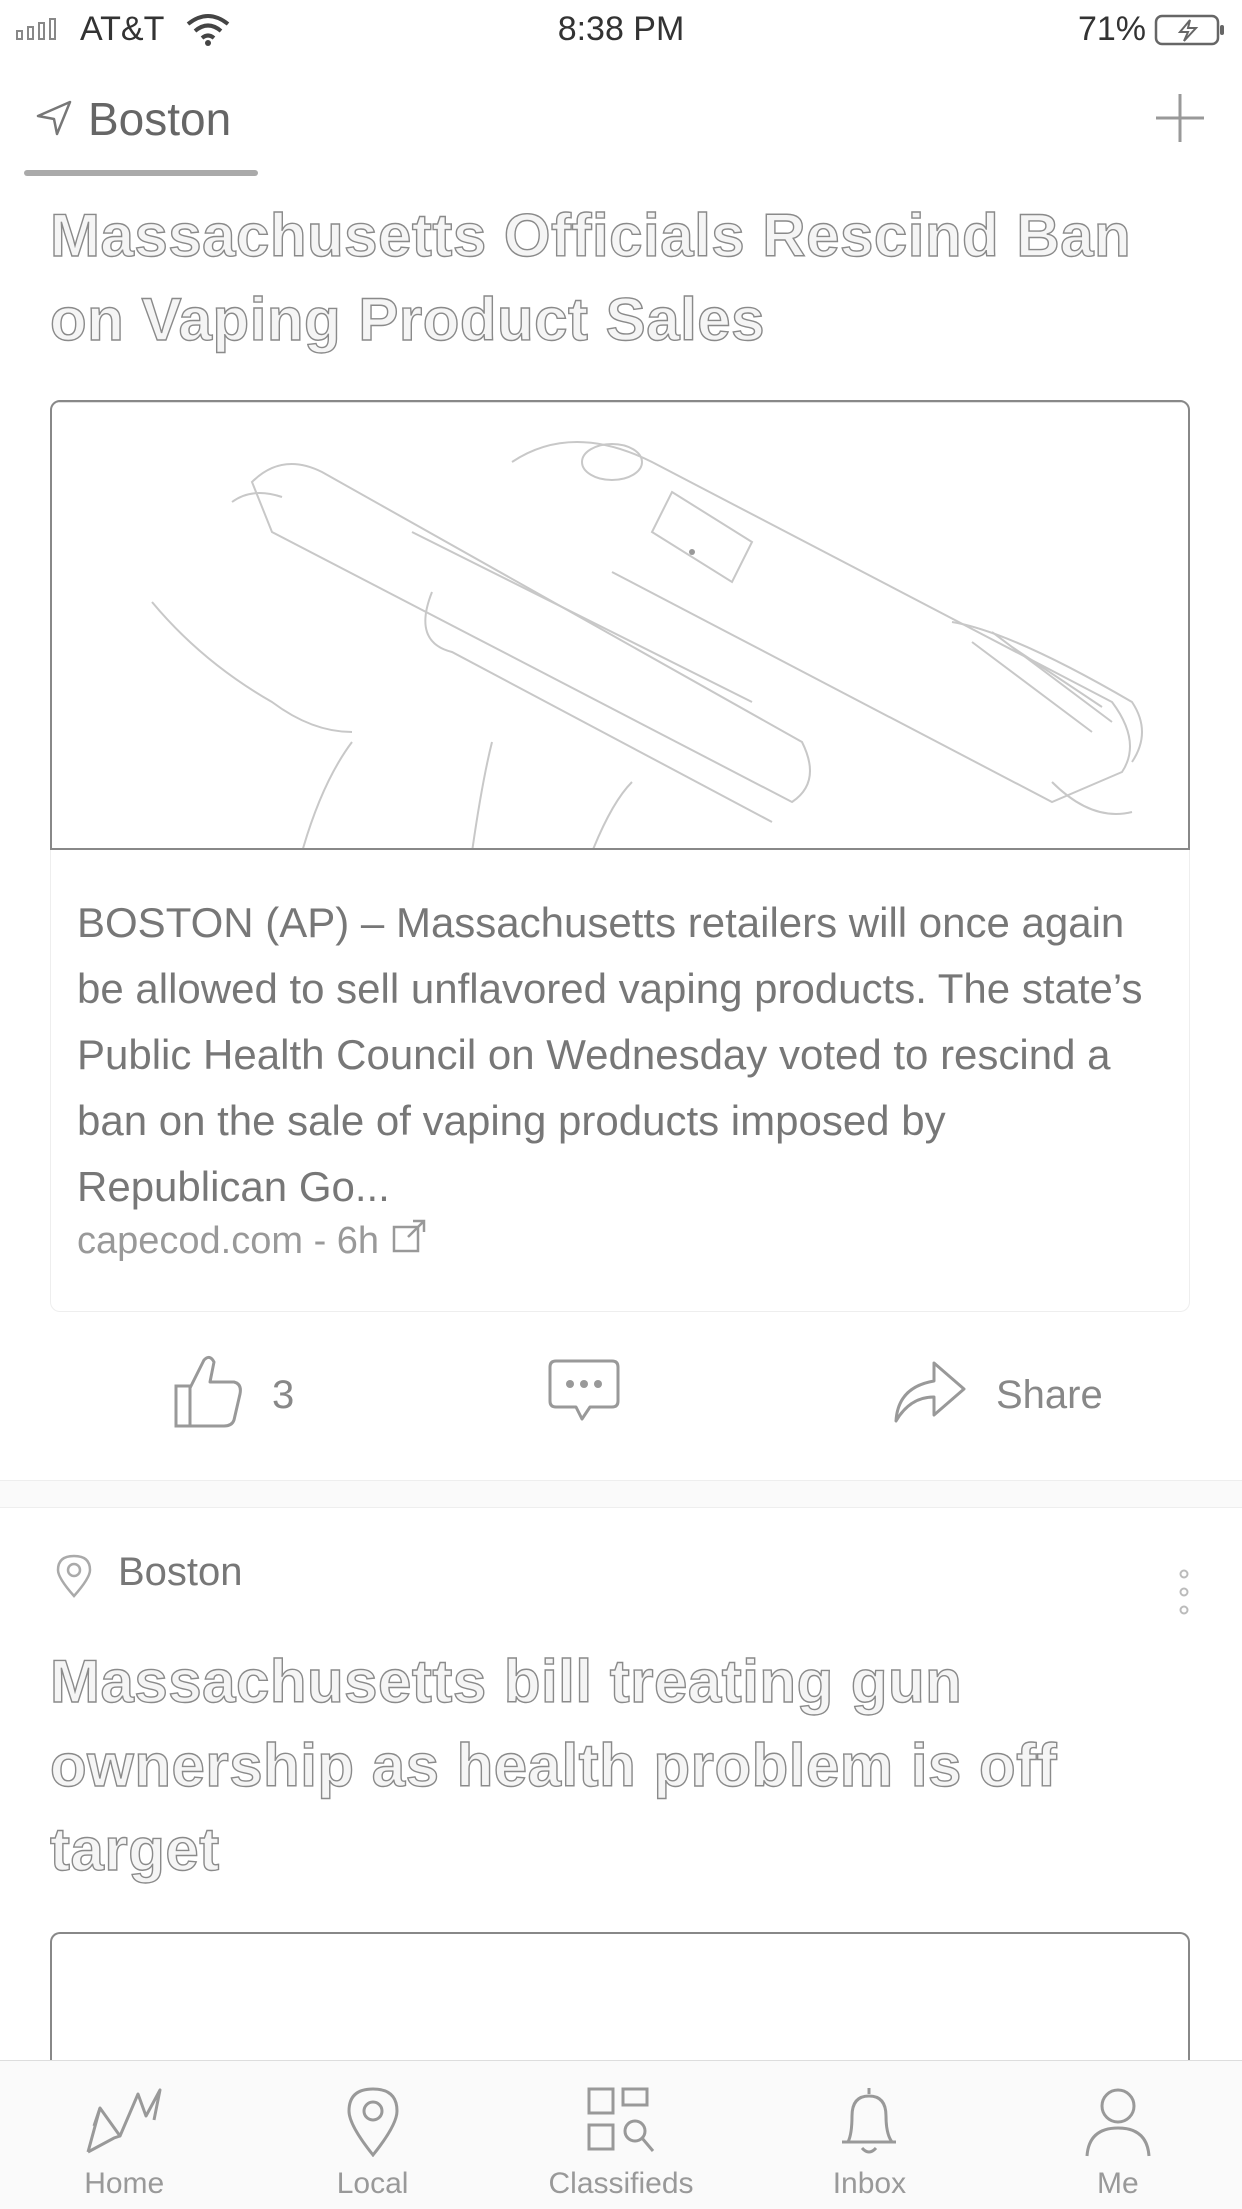  I want to click on home-icon, so click(124, 2121).